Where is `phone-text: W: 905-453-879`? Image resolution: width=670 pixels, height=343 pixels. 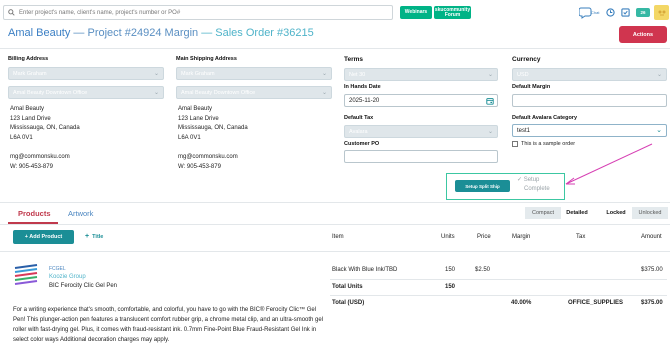
phone-text: W: 905-453-879 is located at coordinates (199, 166).